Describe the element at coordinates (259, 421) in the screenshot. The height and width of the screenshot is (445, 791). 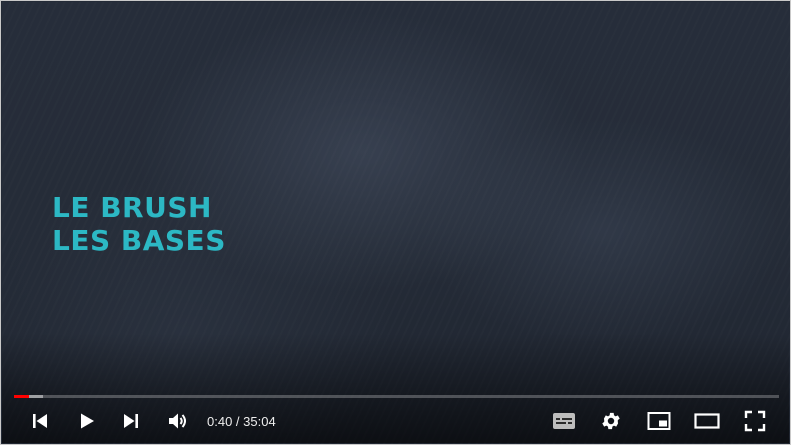
I see `duration: 35:04` at that location.